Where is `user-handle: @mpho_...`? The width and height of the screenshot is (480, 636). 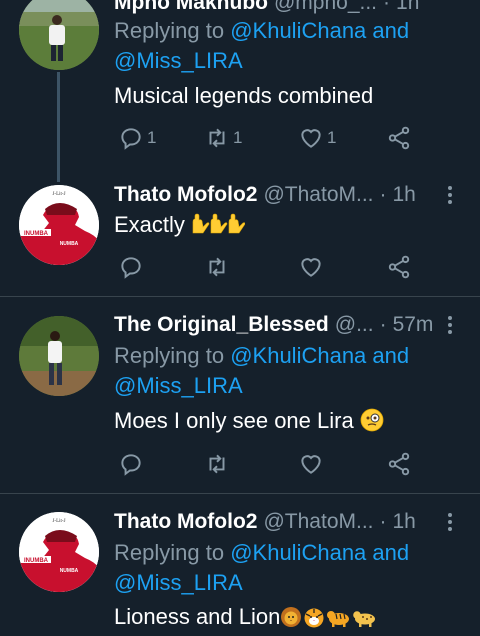 user-handle: @mpho_... is located at coordinates (325, 7).